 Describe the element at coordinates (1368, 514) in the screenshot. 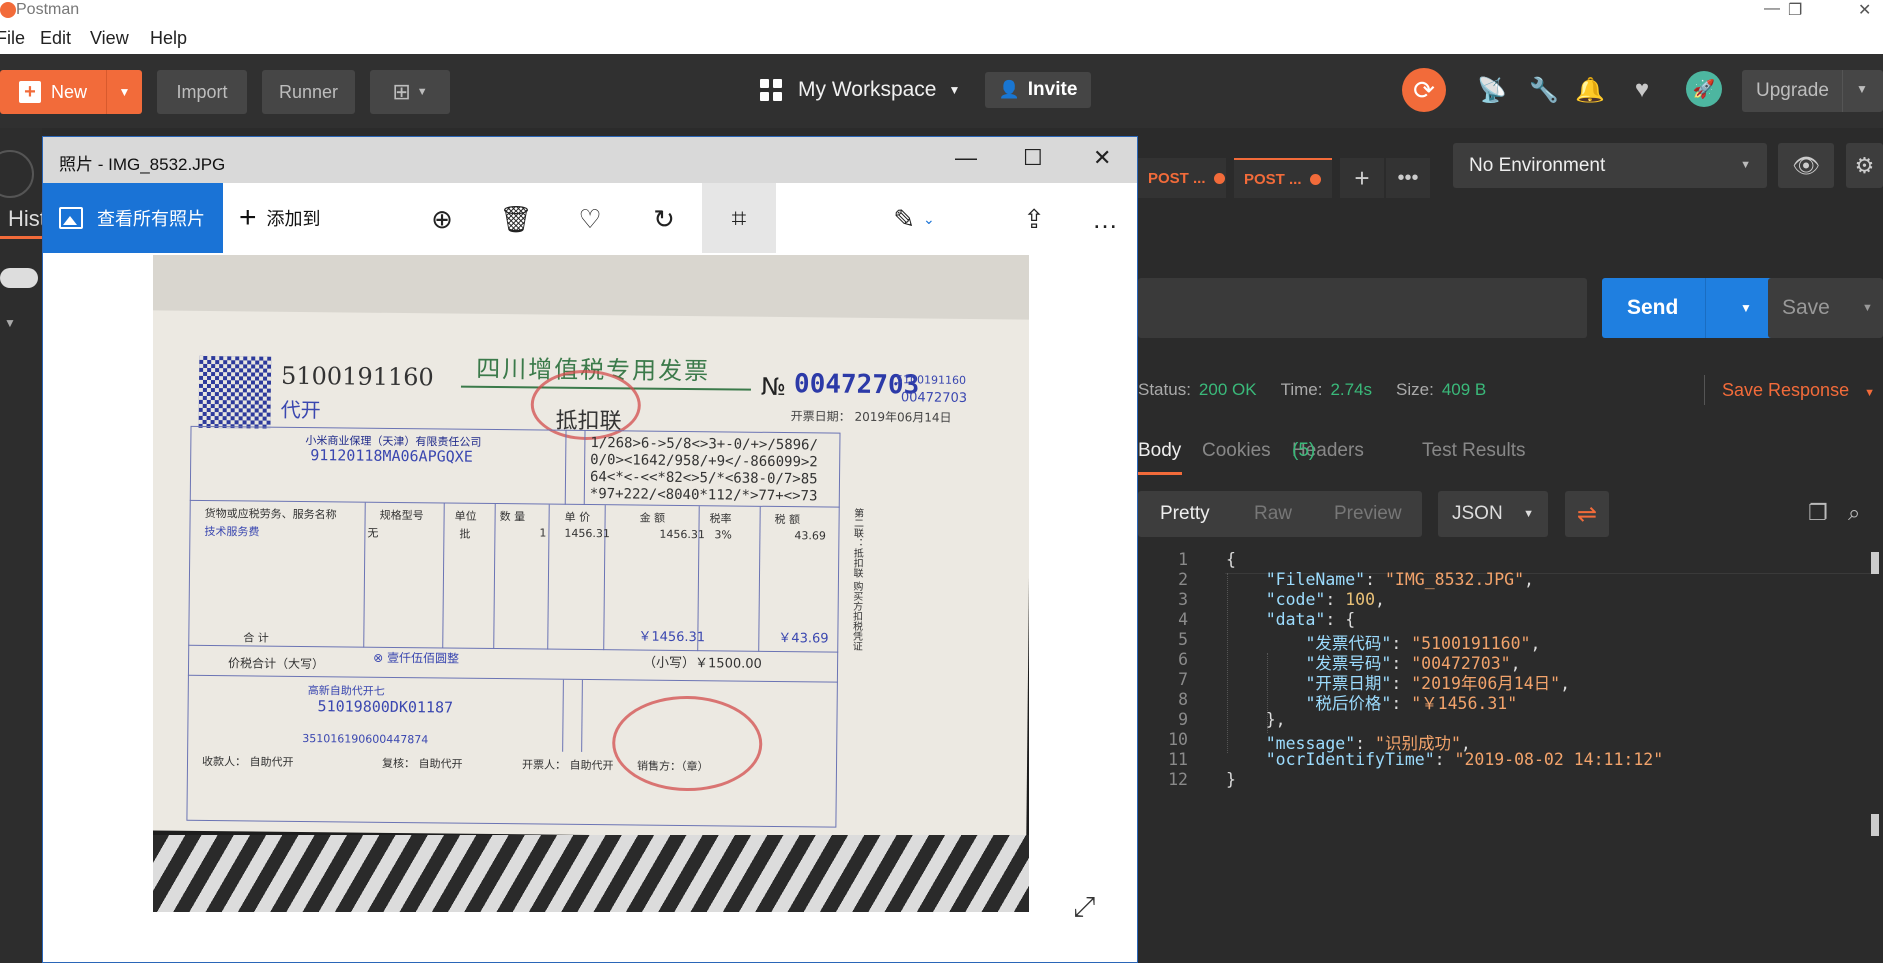

I see `format-preview: Preview` at that location.